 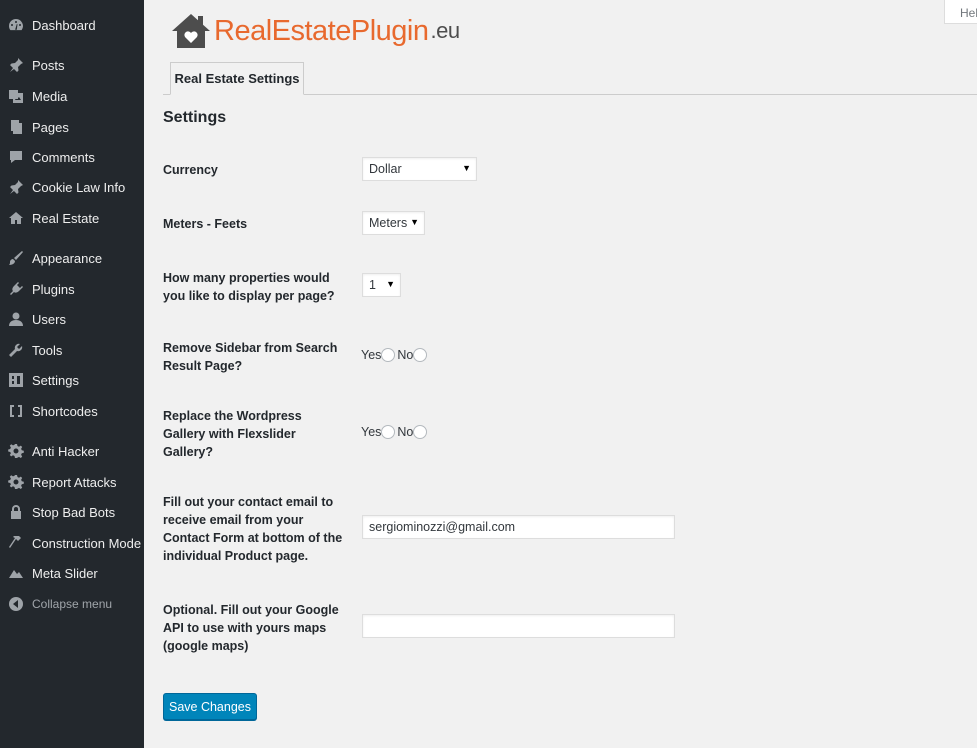 I want to click on sidebar-item-shortcodes: Shortcodes, so click(x=72, y=411).